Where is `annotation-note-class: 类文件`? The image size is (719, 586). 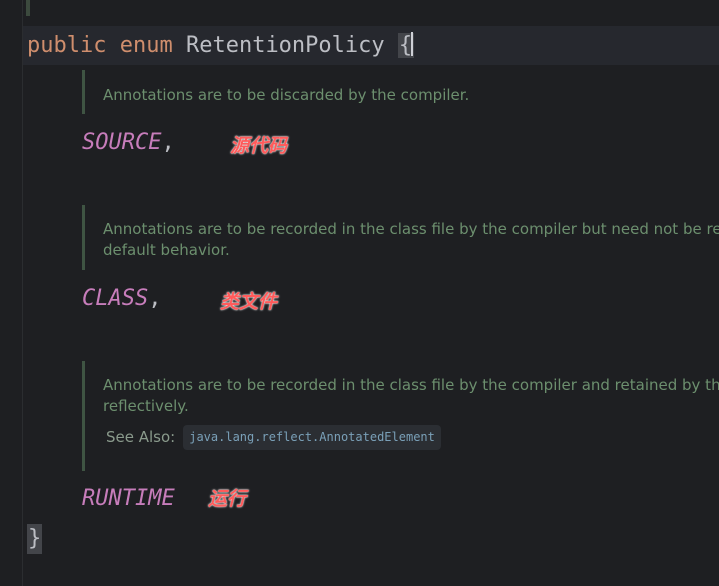 annotation-note-class: 类文件 is located at coordinates (249, 302).